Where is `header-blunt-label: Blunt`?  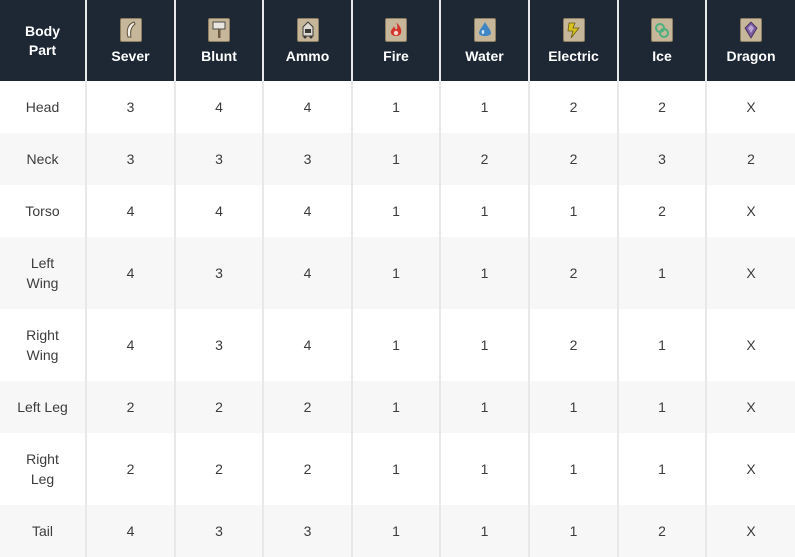
header-blunt-label: Blunt is located at coordinates (219, 55).